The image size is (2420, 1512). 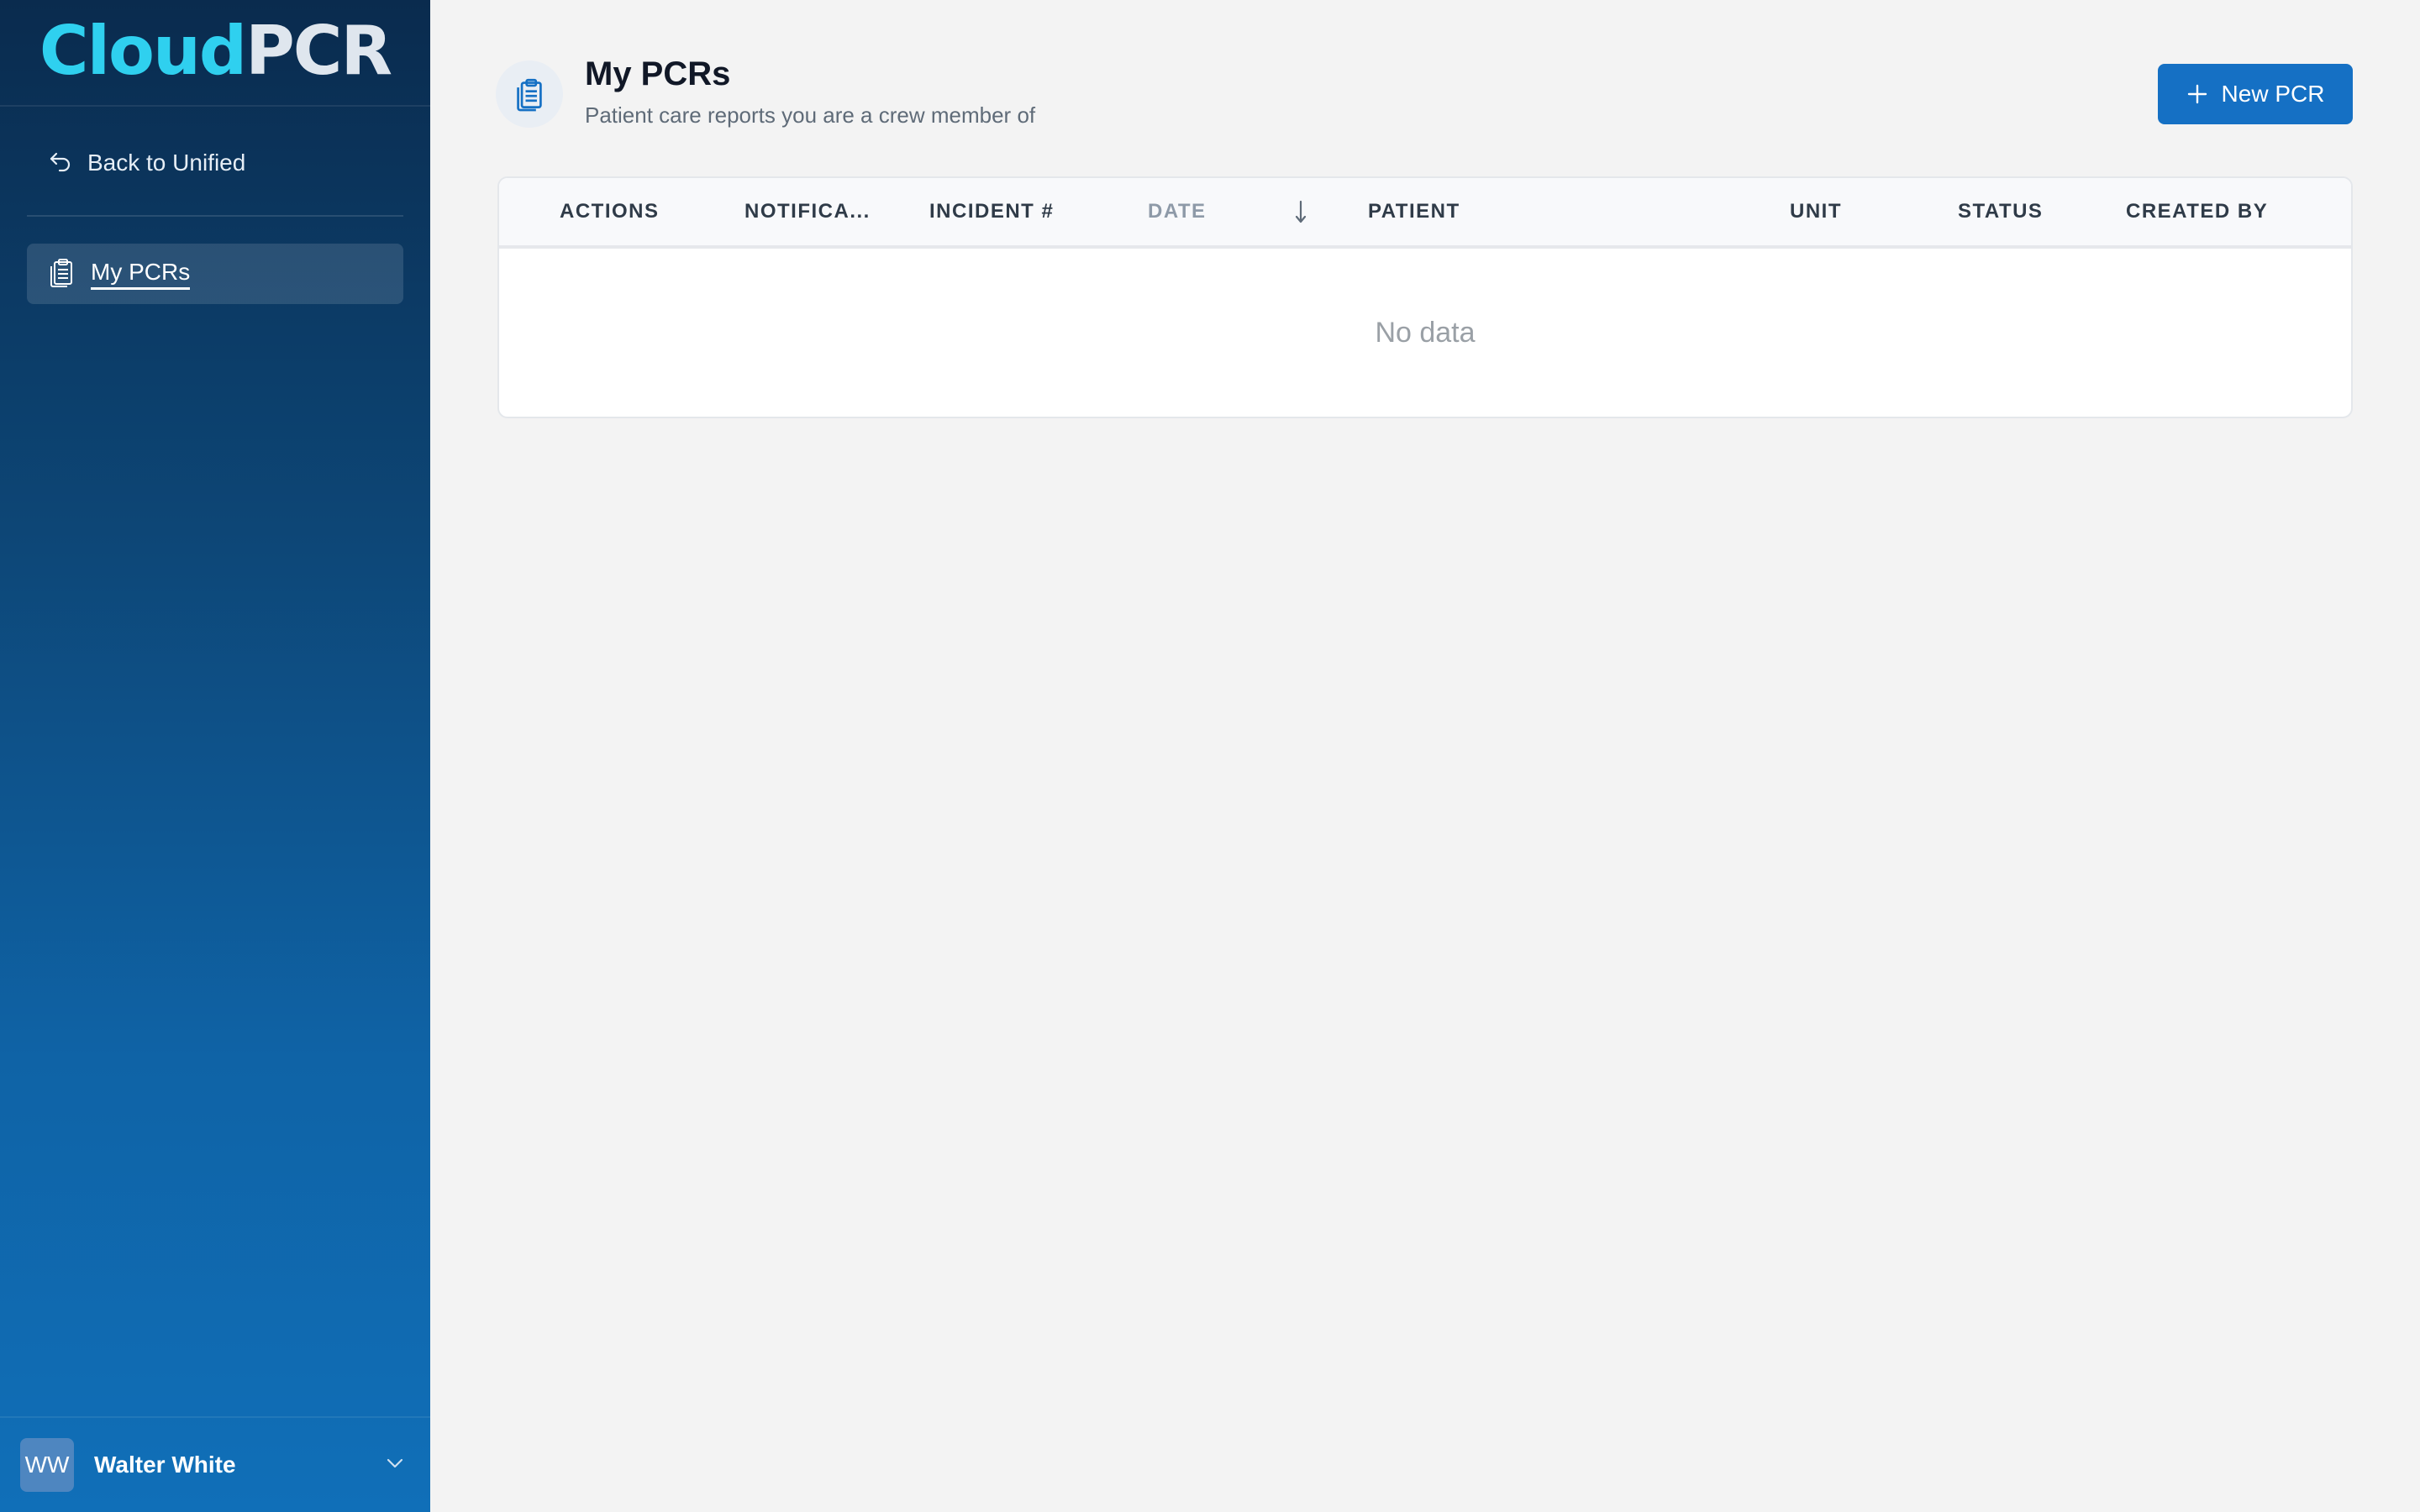 What do you see at coordinates (2273, 94) in the screenshot?
I see `new-pcr-label: New PCR` at bounding box center [2273, 94].